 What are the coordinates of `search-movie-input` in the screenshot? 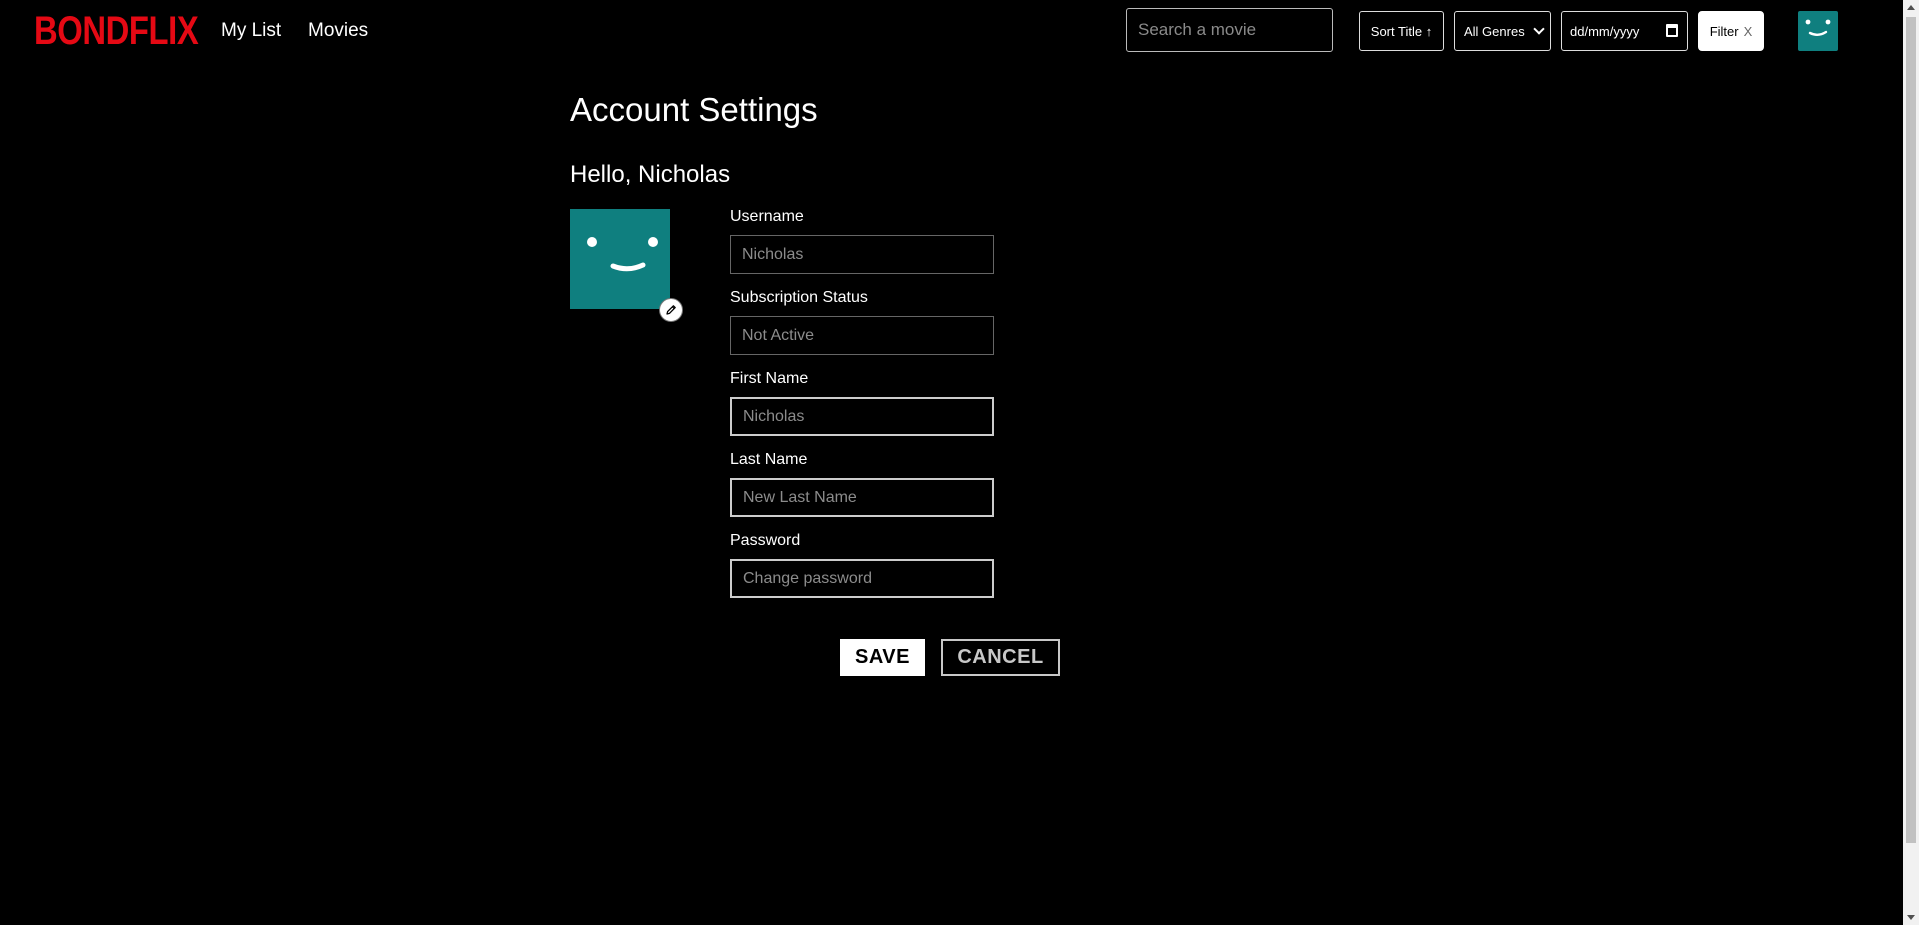 It's located at (1229, 30).